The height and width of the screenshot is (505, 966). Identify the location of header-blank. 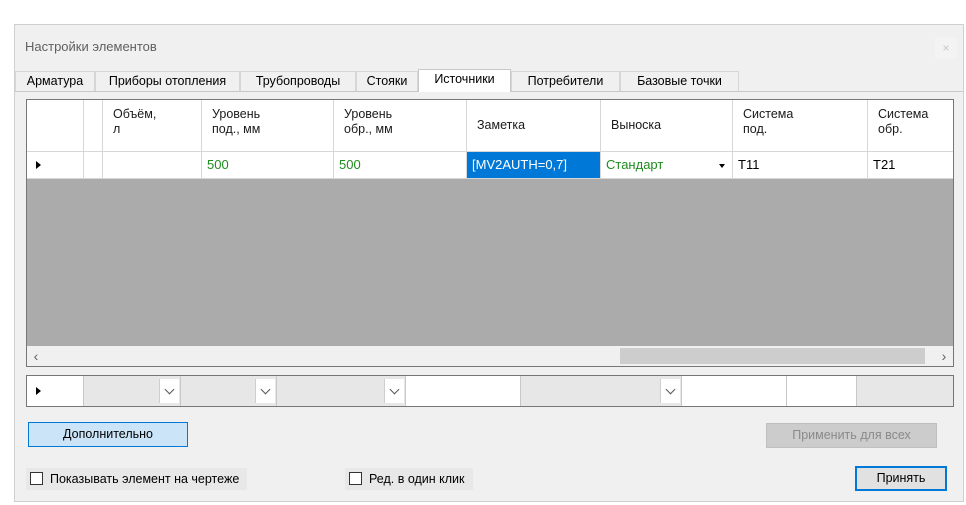
(93, 126).